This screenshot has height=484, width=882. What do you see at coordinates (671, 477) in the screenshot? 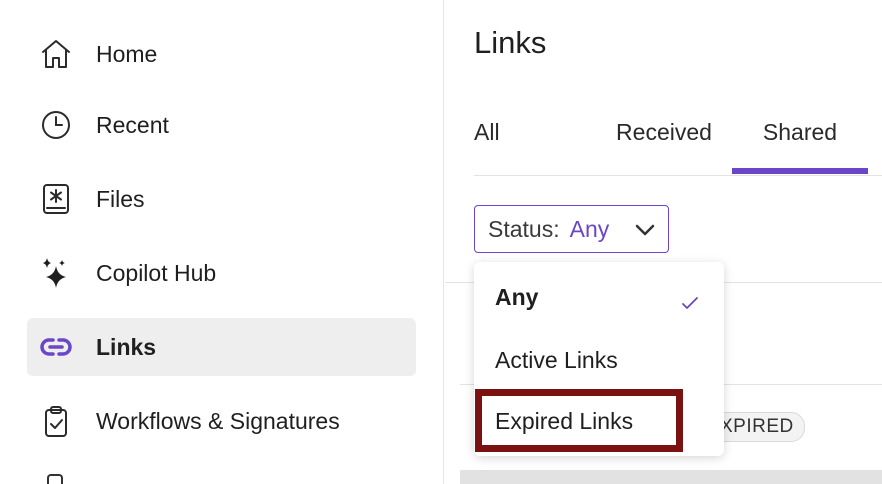
I see `table-row` at bounding box center [671, 477].